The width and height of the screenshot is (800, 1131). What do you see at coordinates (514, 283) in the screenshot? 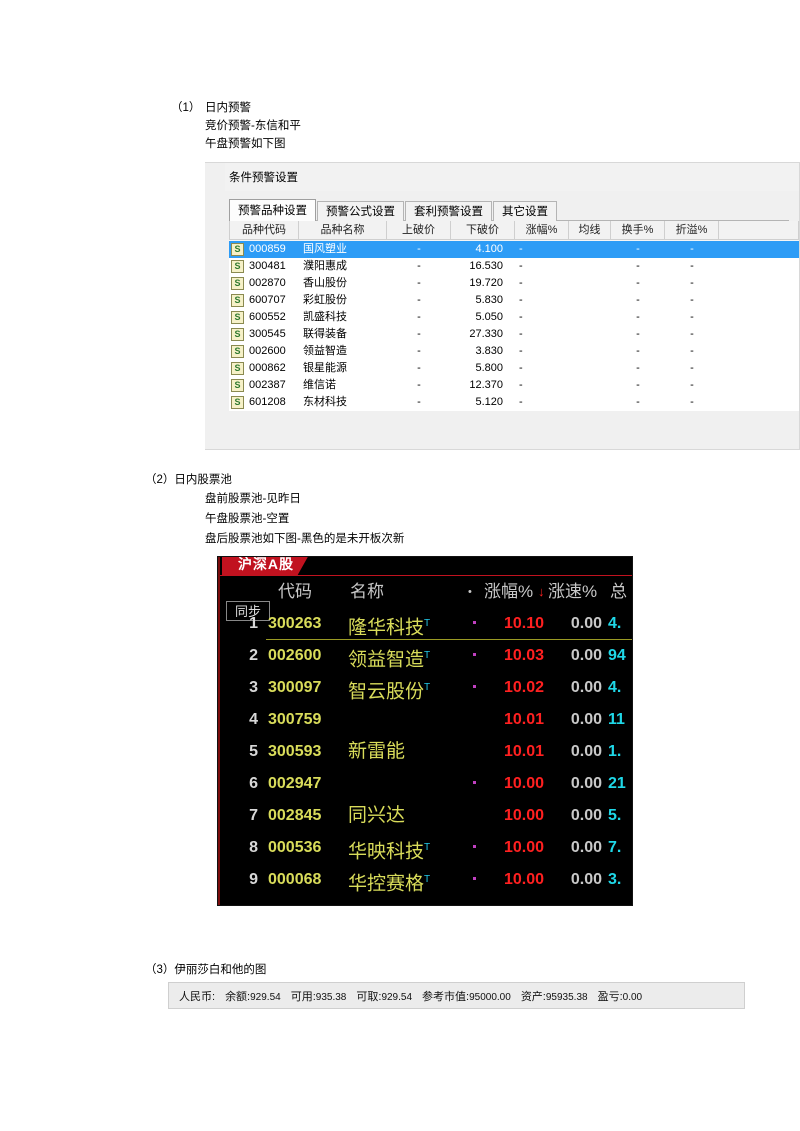
I see `table-row: S 002870 香山股份 - 19.720 - - -` at bounding box center [514, 283].